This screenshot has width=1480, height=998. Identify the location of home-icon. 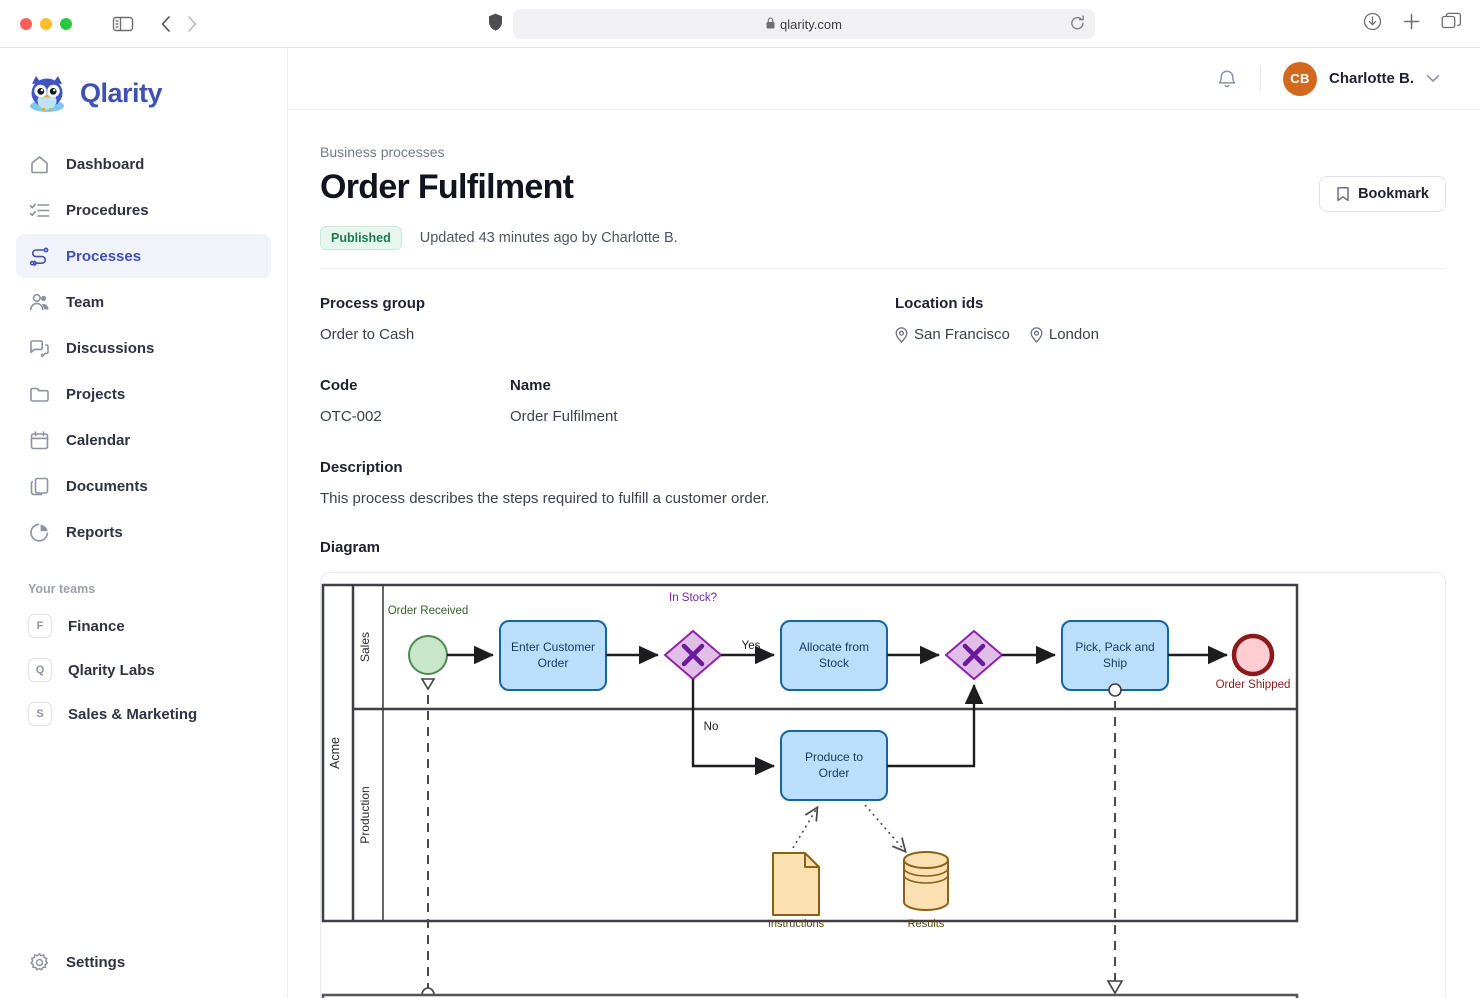
(39, 164).